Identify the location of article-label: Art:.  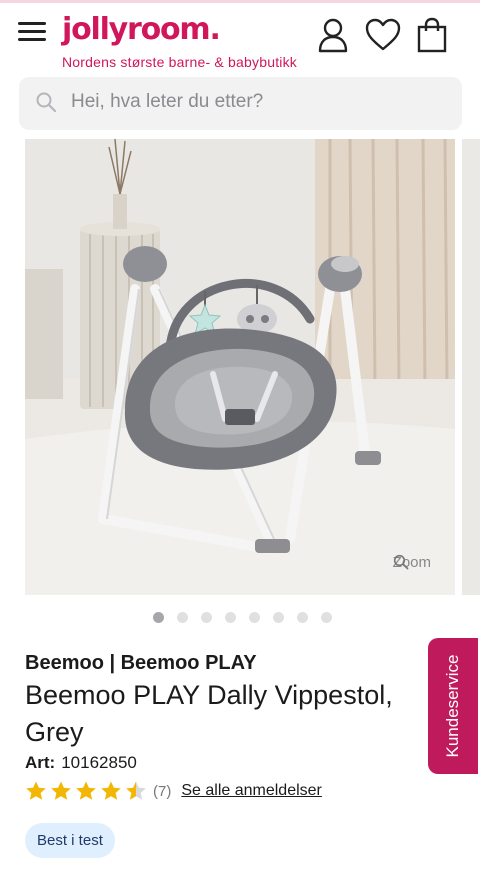
(40, 762).